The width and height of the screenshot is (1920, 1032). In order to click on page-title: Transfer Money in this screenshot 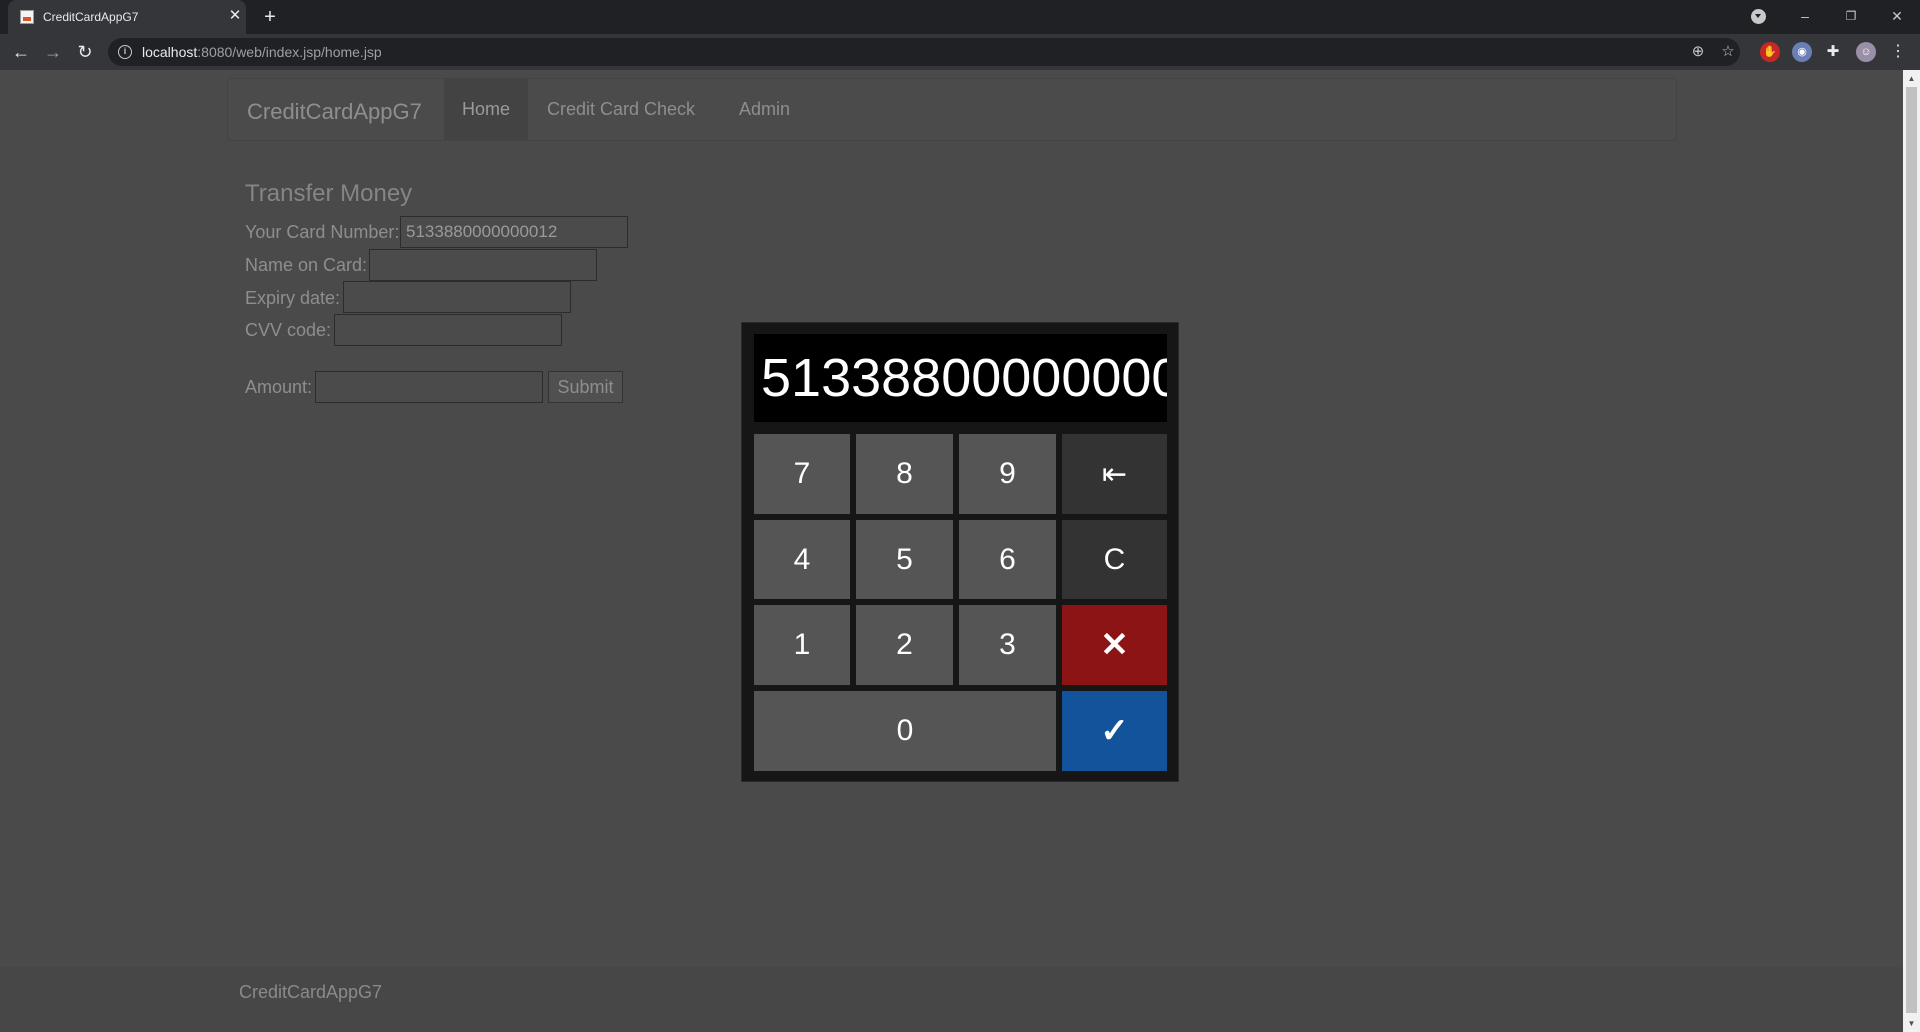, I will do `click(329, 193)`.